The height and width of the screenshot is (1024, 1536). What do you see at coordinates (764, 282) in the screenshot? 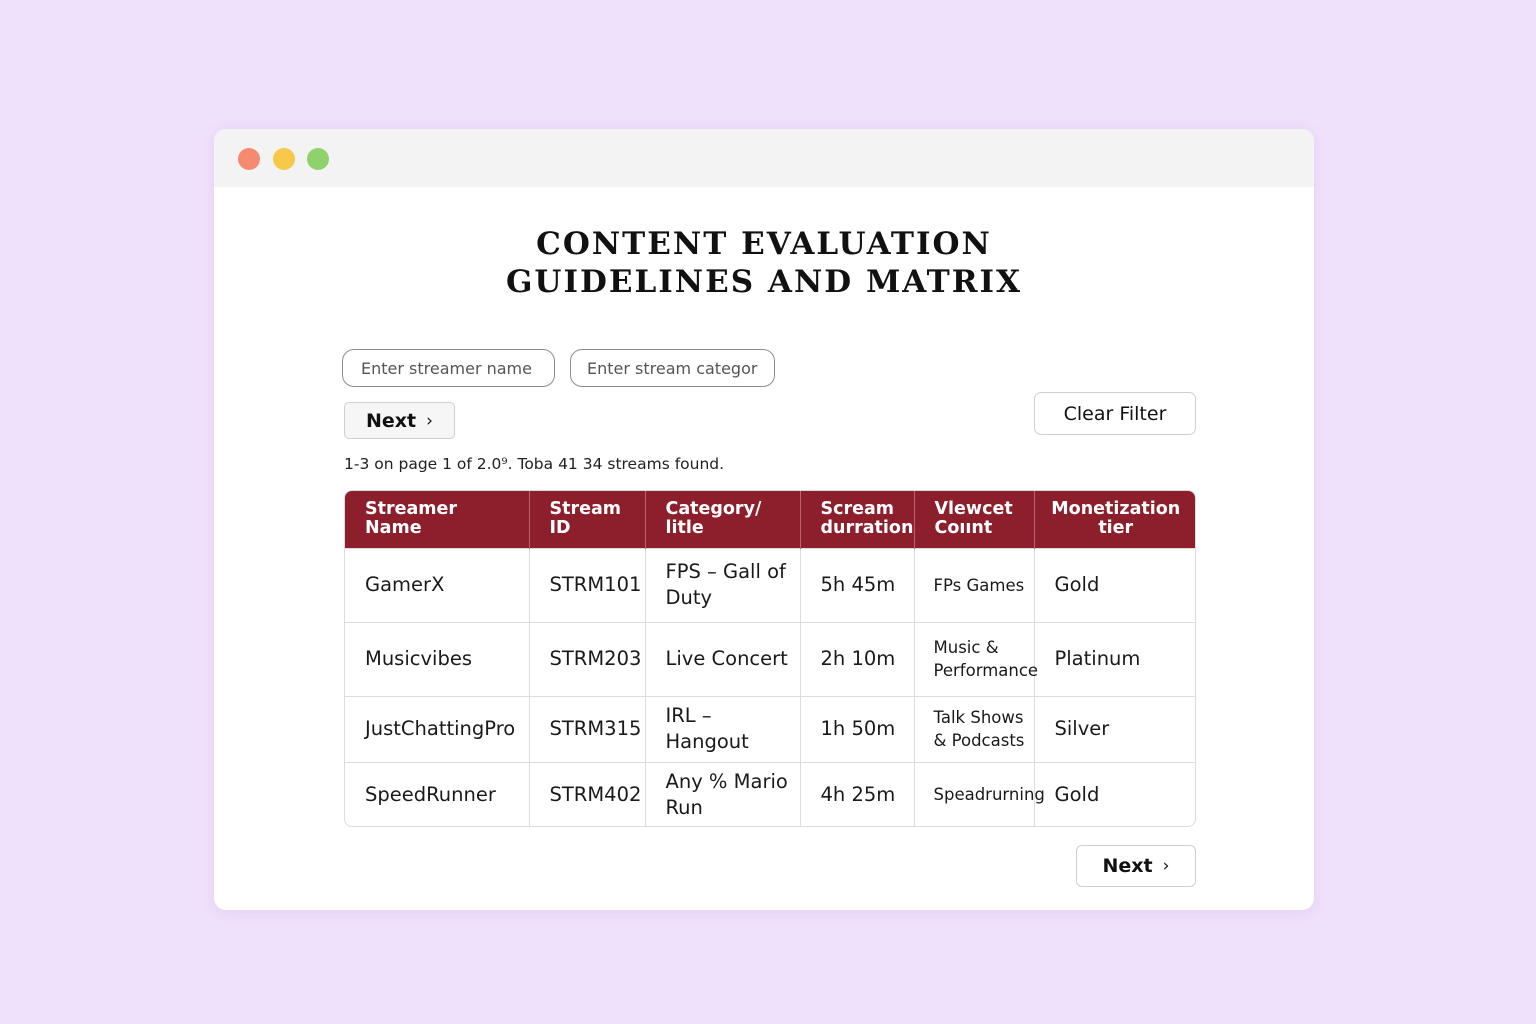
I see `page-title-line-2: GUIDELINES AND MATRIX` at bounding box center [764, 282].